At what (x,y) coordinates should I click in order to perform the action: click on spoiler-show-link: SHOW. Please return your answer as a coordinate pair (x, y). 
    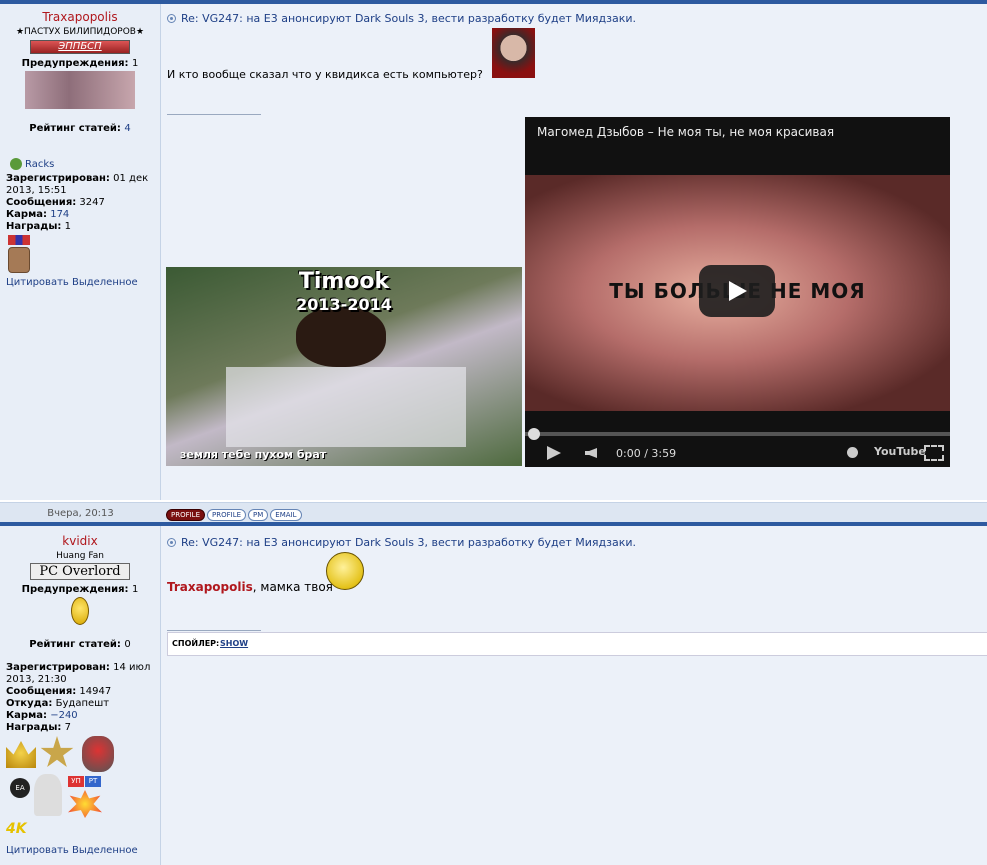
    Looking at the image, I should click on (234, 643).